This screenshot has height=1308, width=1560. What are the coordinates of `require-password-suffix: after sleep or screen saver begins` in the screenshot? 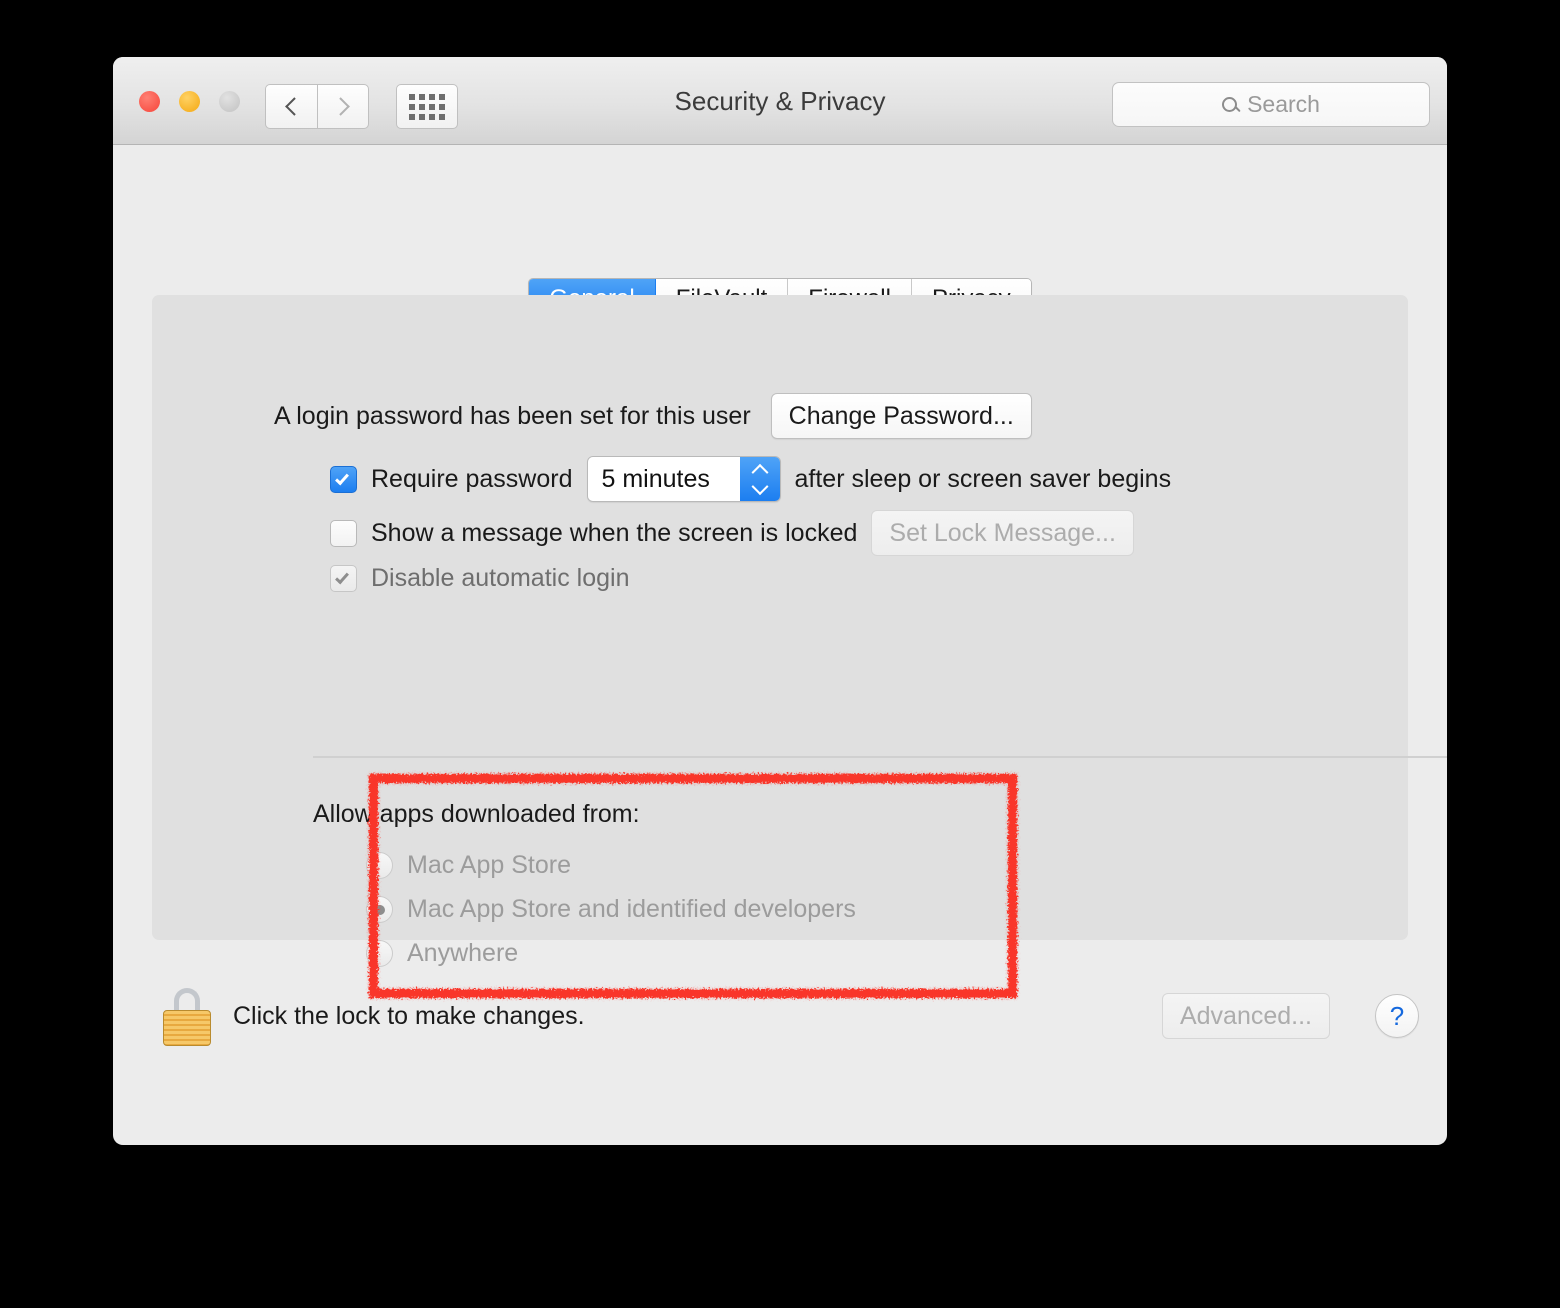 It's located at (983, 478).